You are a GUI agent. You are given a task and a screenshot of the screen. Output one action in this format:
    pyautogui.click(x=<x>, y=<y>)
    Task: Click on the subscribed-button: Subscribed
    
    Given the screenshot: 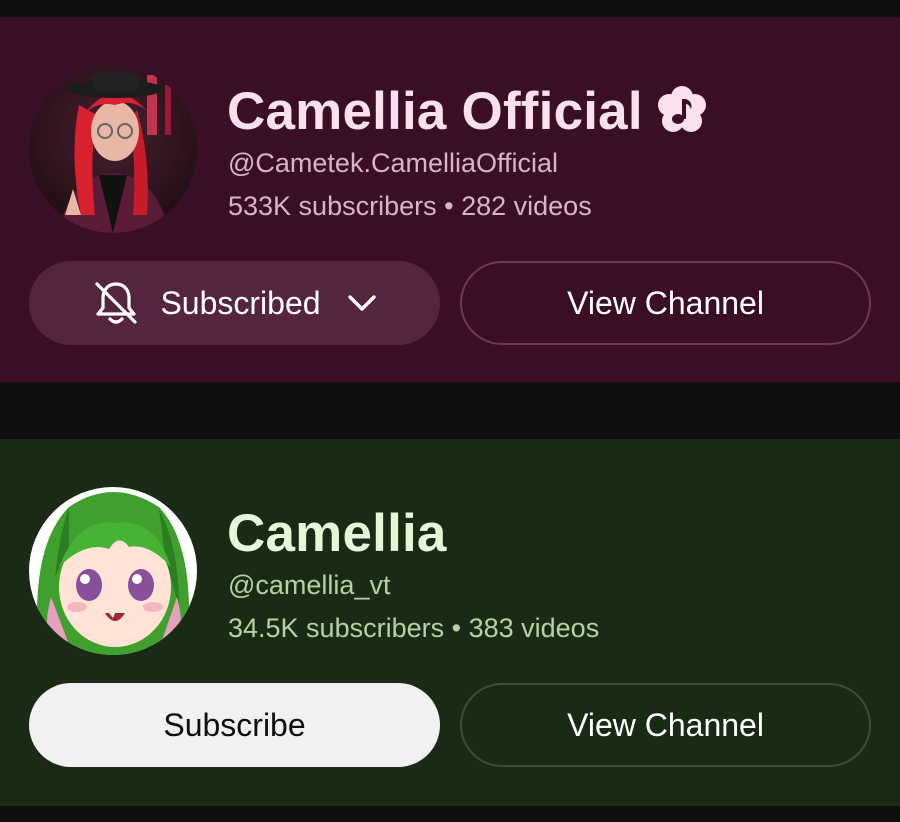 What is the action you would take?
    pyautogui.click(x=234, y=303)
    